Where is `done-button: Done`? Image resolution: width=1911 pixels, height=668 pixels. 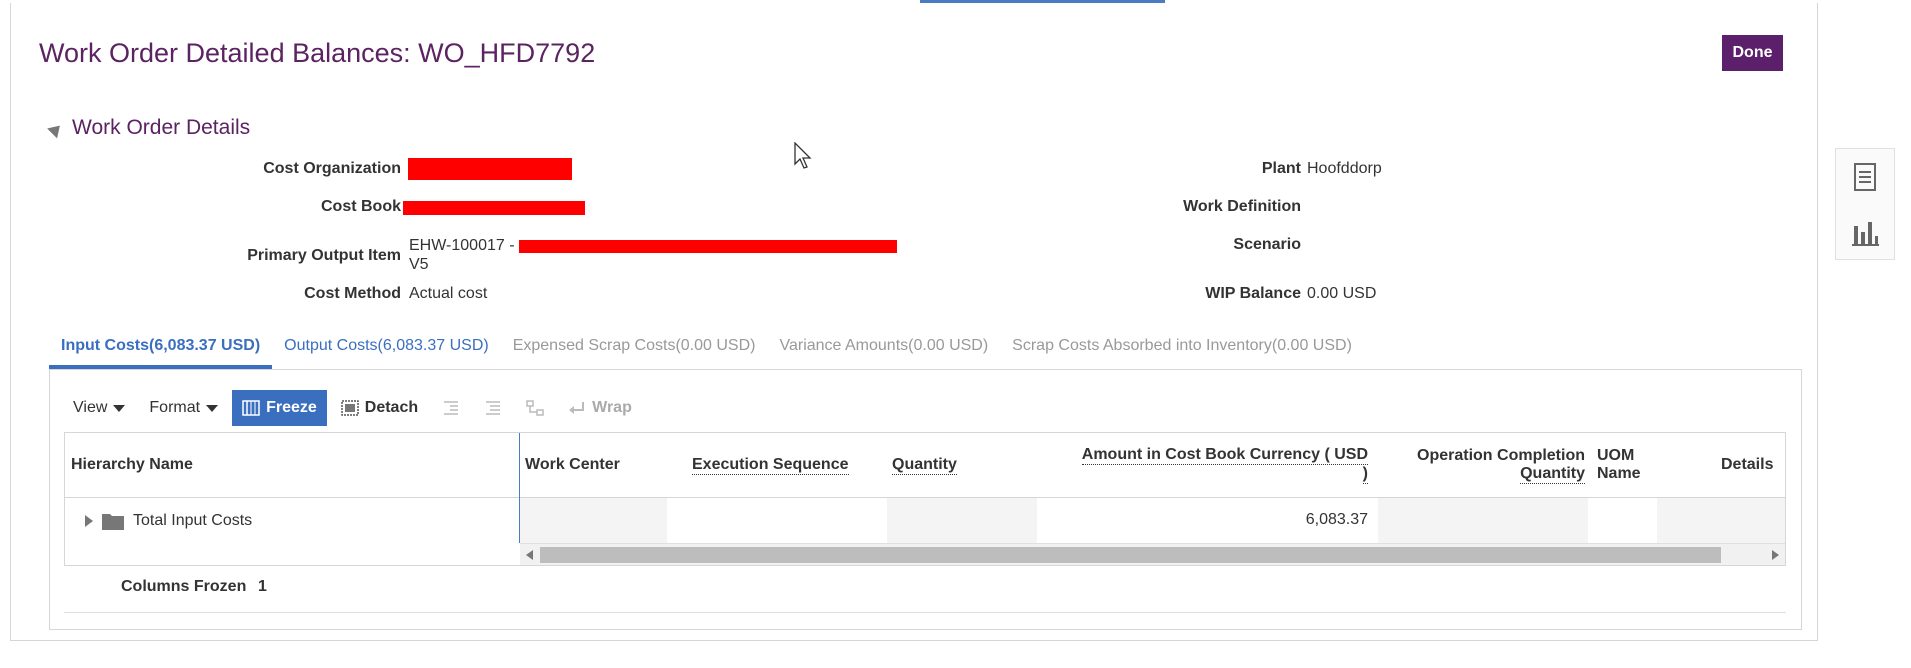 done-button: Done is located at coordinates (1752, 53).